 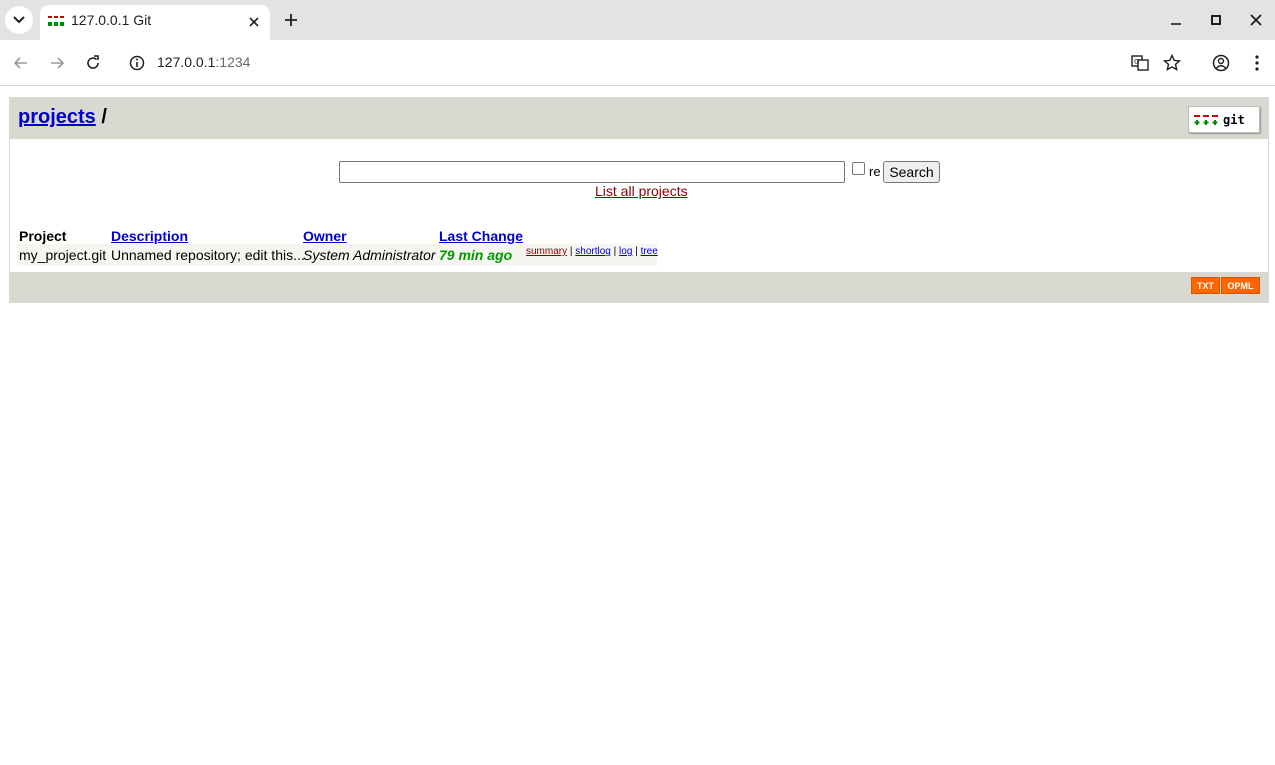 I want to click on back-arrow-icon, so click(x=21, y=63).